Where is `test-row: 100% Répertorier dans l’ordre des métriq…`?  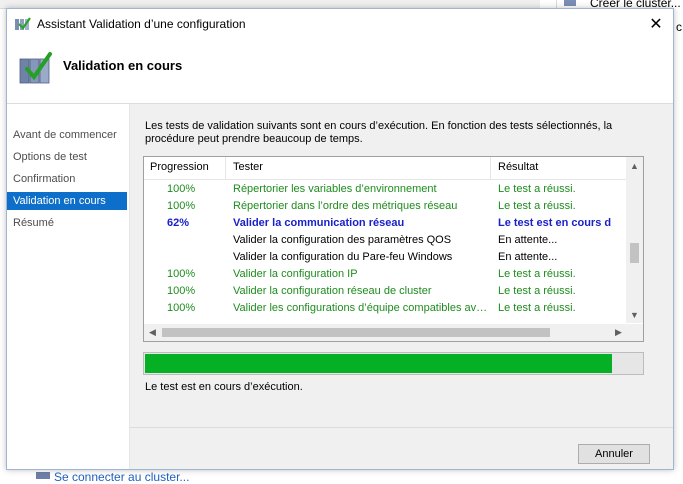 test-row: 100% Répertorier dans l’ordre des métriq… is located at coordinates (385, 206).